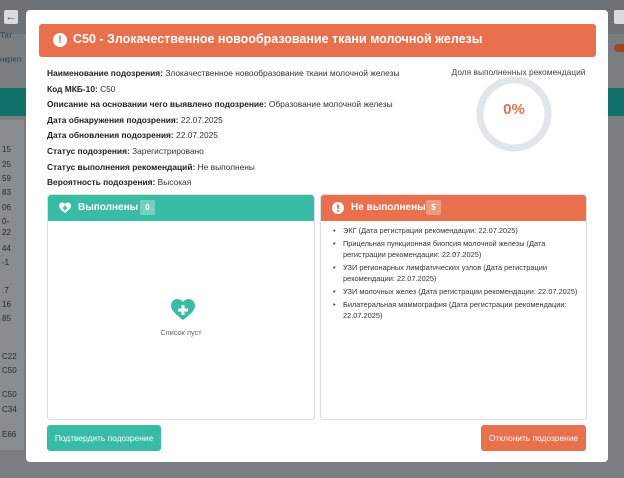  I want to click on empty-list-text: Список пуст, so click(181, 332).